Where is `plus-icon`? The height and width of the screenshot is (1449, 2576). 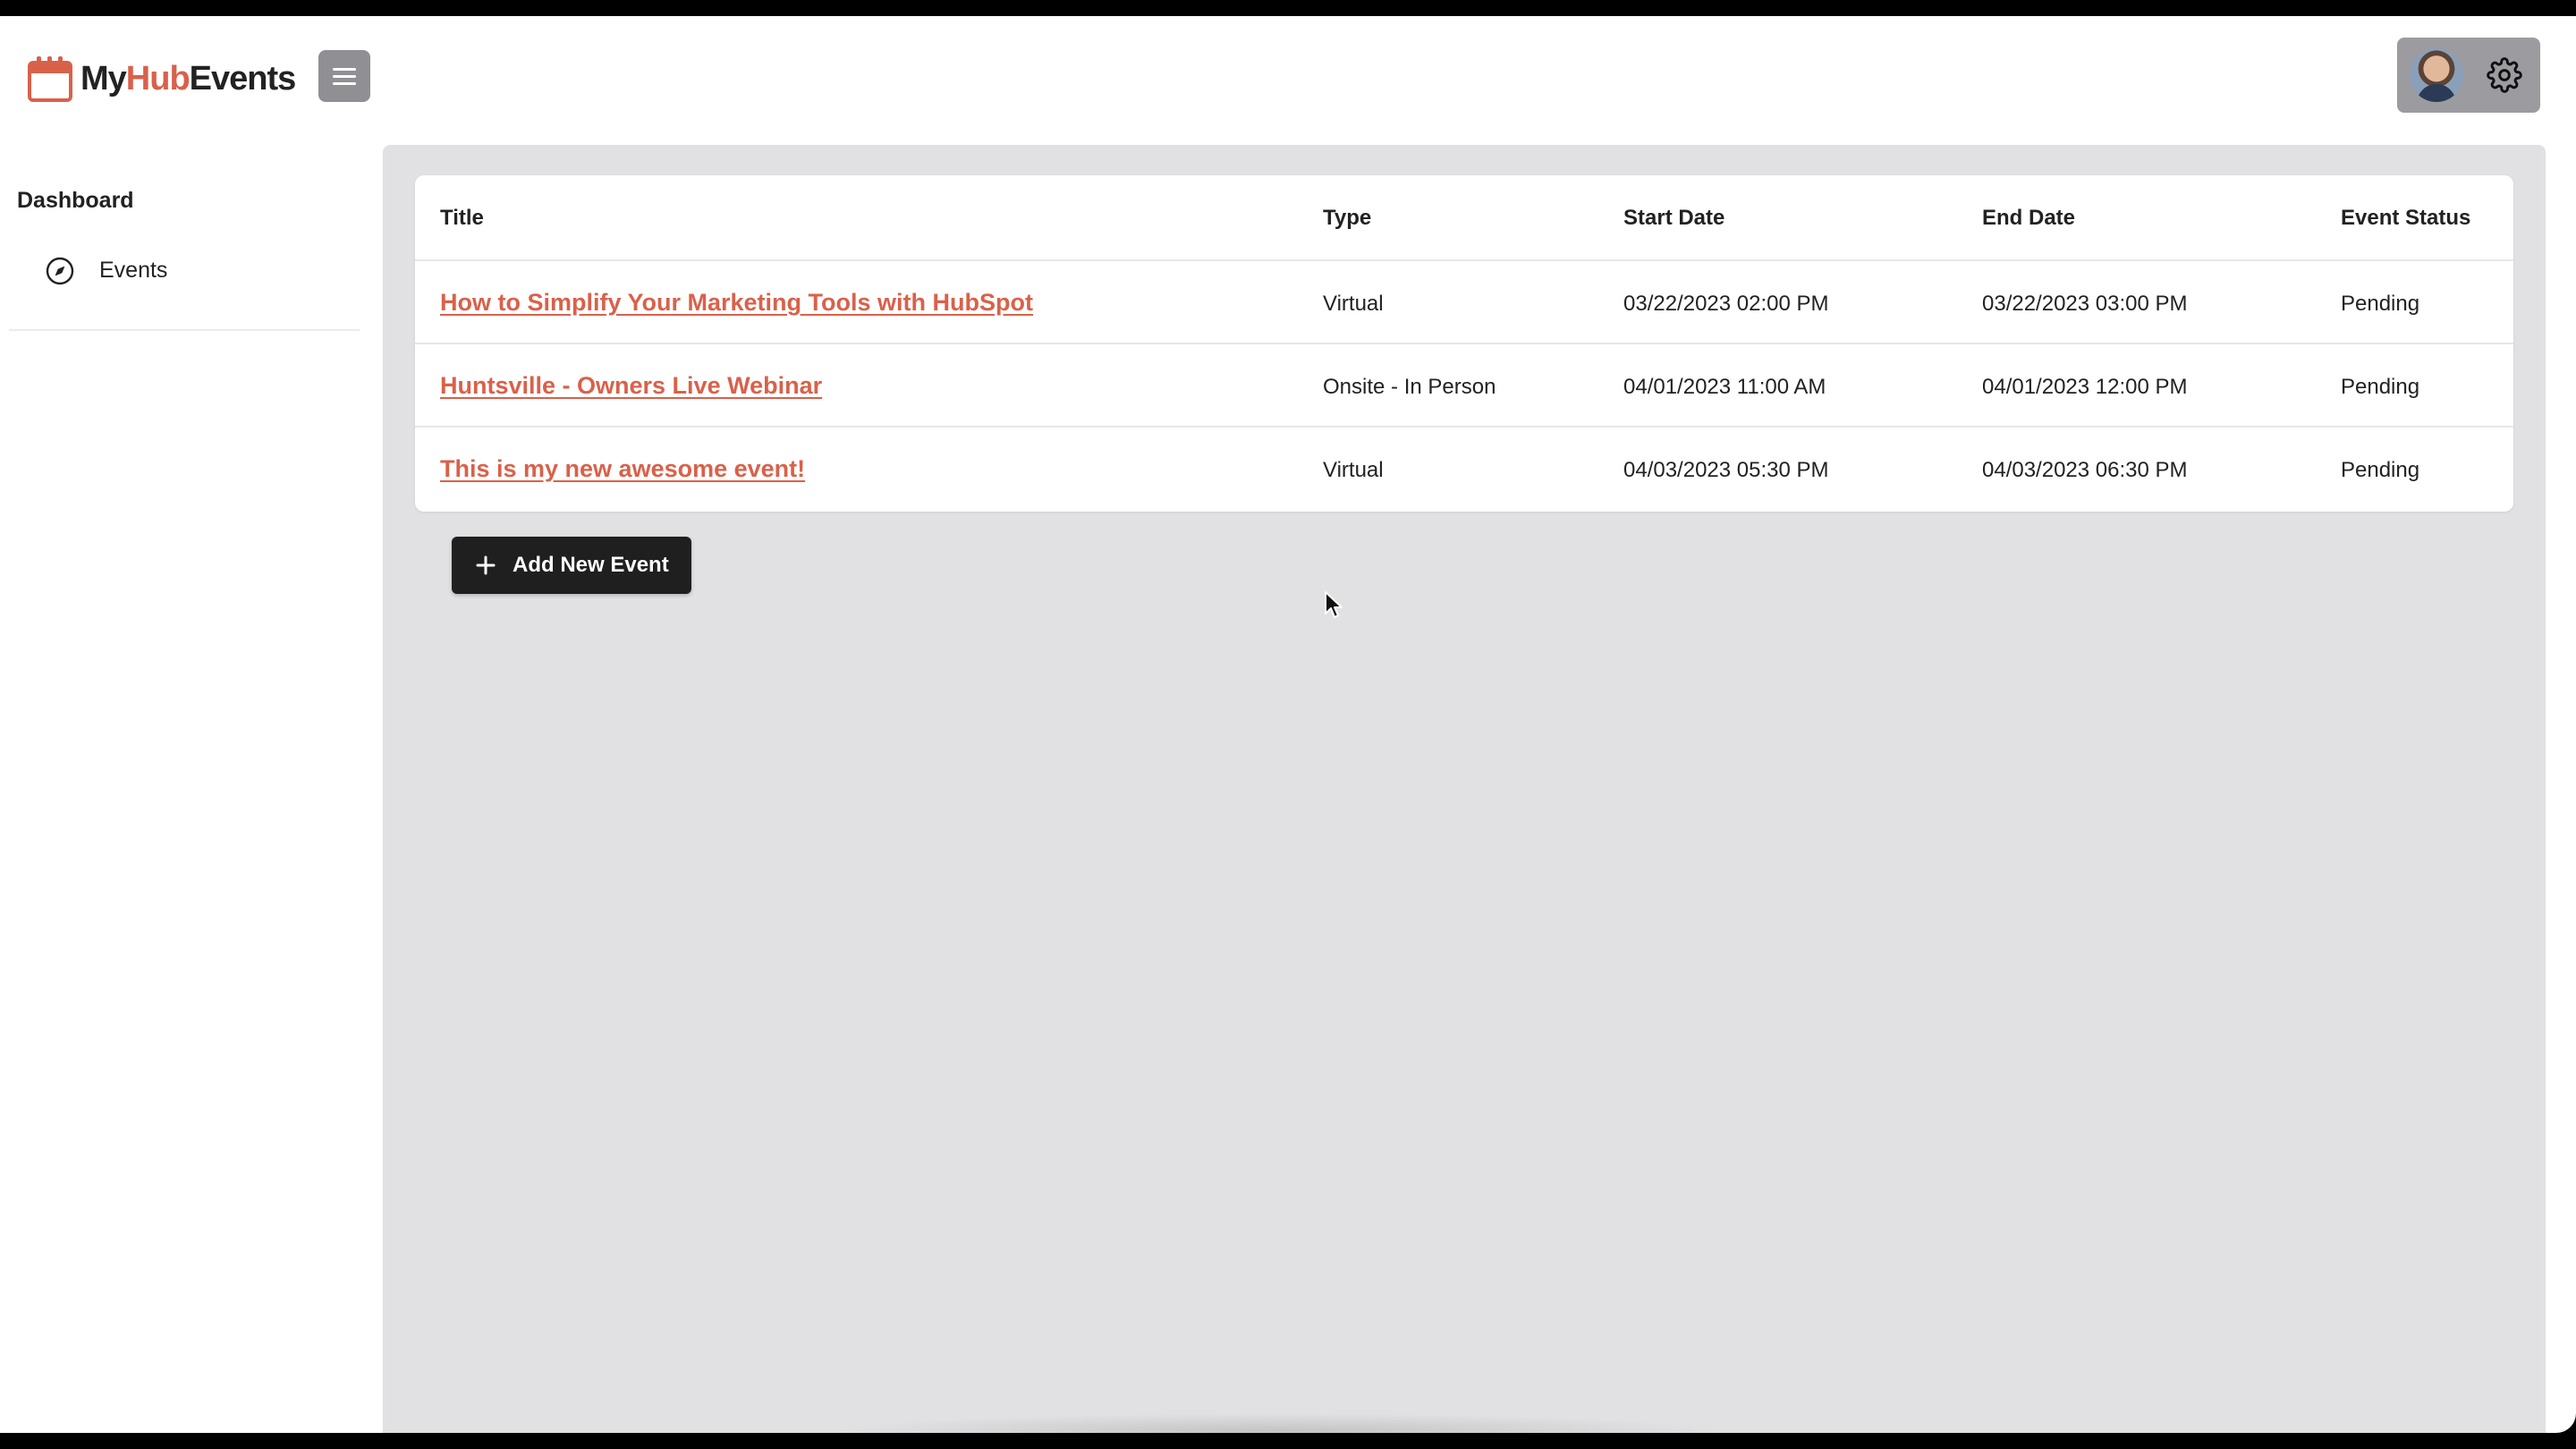 plus-icon is located at coordinates (486, 565).